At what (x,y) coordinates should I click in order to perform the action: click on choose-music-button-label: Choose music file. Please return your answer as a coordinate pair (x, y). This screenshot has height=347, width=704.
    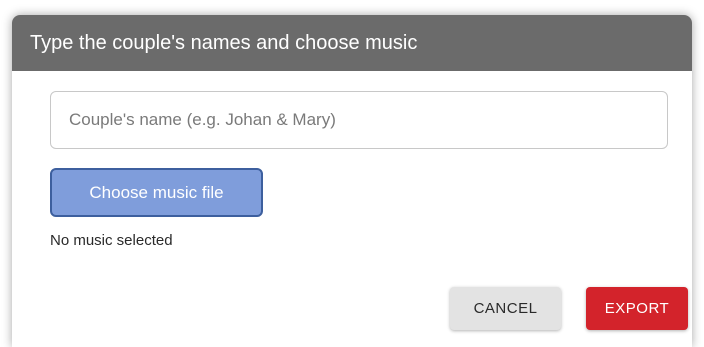
    Looking at the image, I should click on (156, 192).